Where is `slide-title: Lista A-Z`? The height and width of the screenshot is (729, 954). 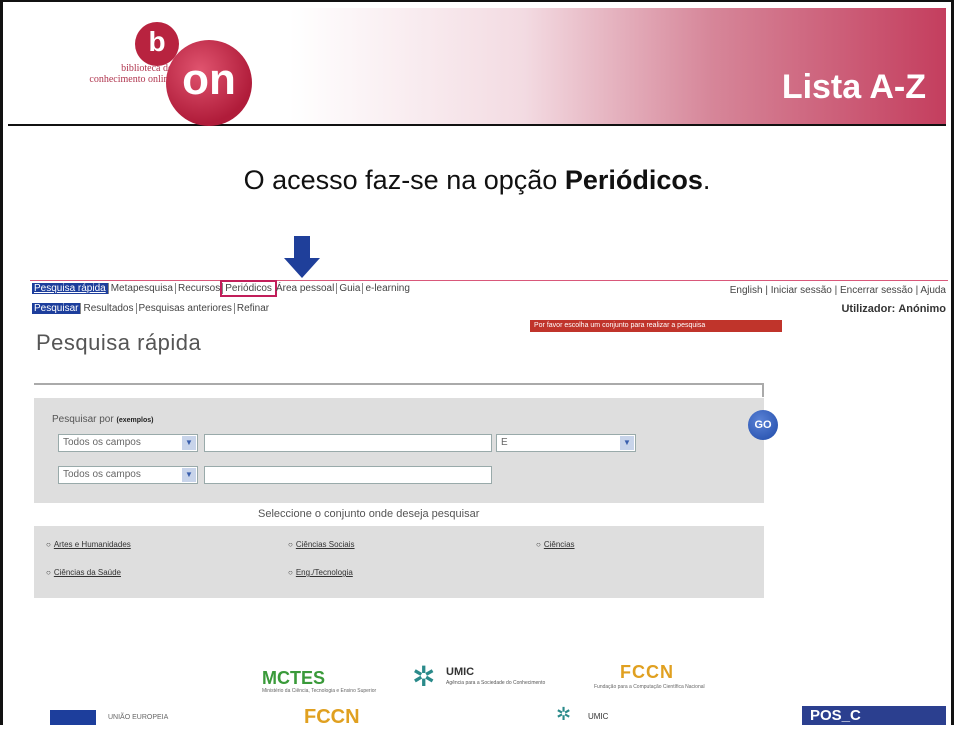 slide-title: Lista A-Z is located at coordinates (853, 87).